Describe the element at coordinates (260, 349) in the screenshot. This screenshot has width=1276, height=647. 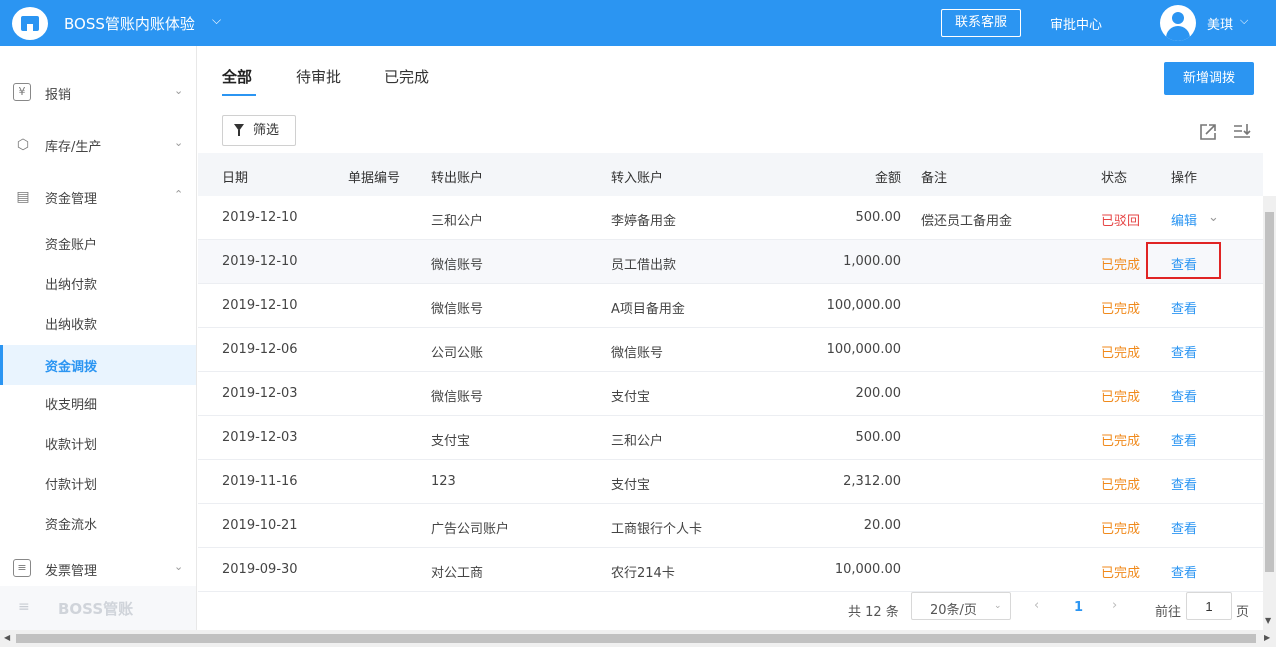
I see `cell-date: 2019-12-06` at that location.